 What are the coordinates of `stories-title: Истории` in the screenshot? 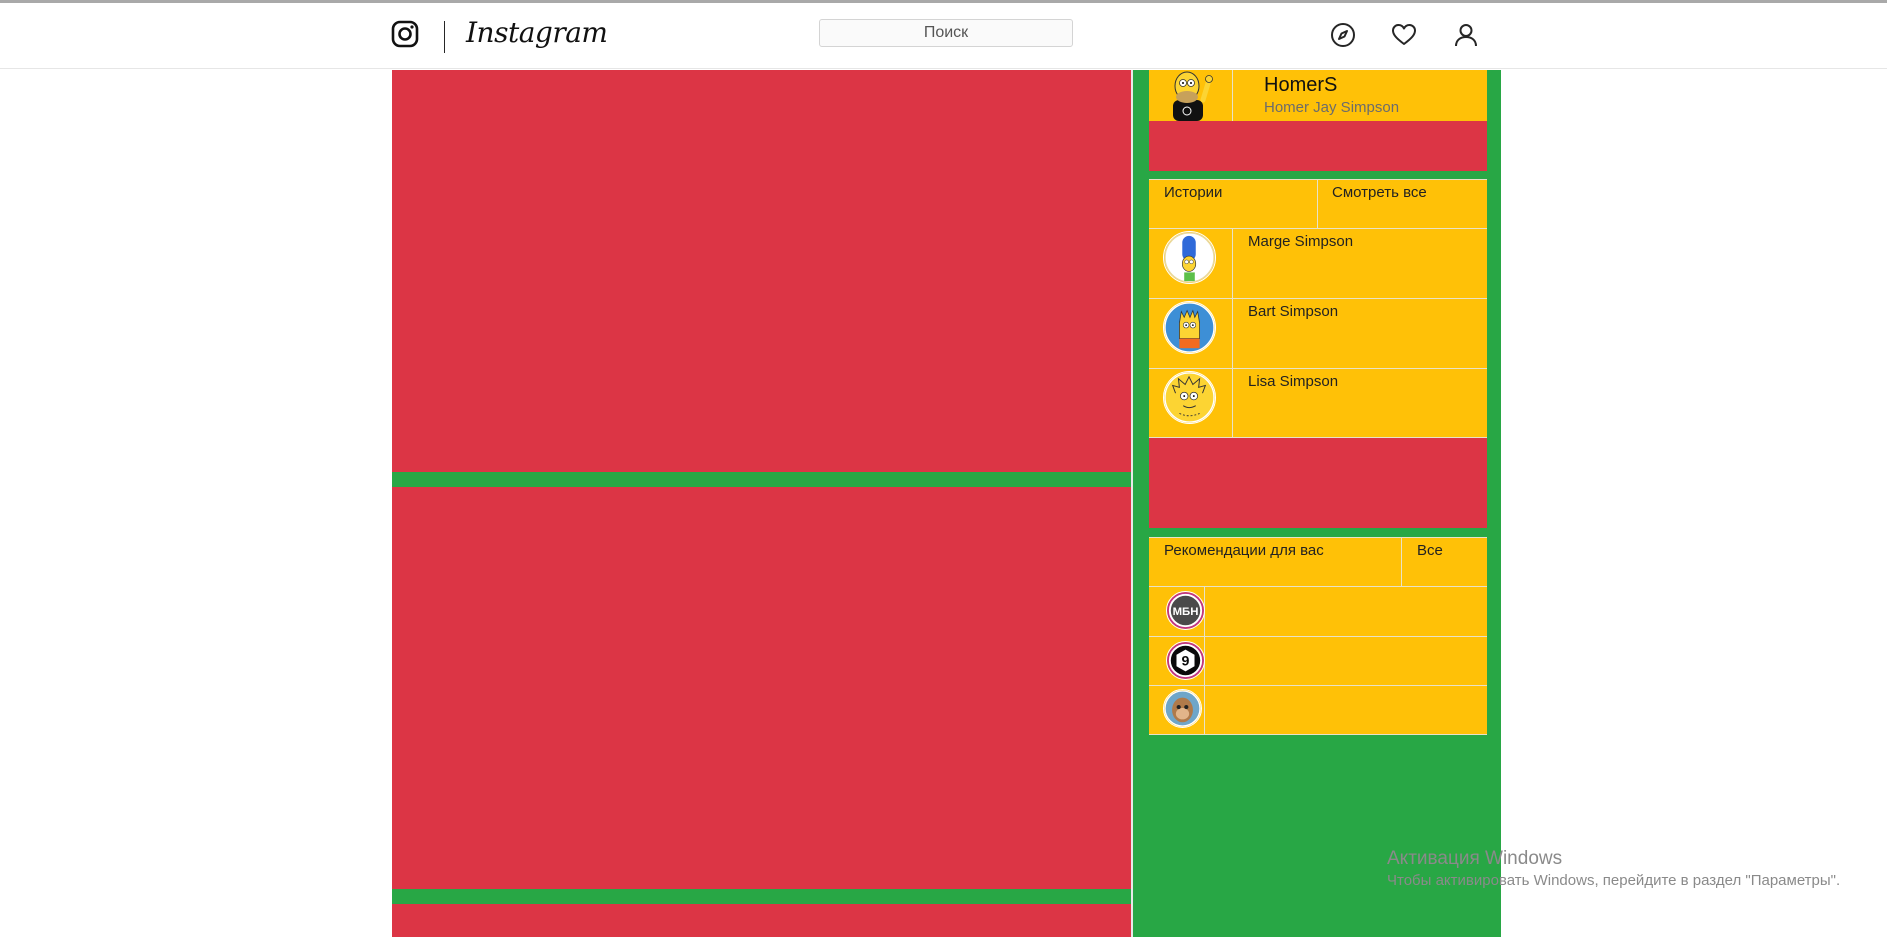 It's located at (1193, 192).